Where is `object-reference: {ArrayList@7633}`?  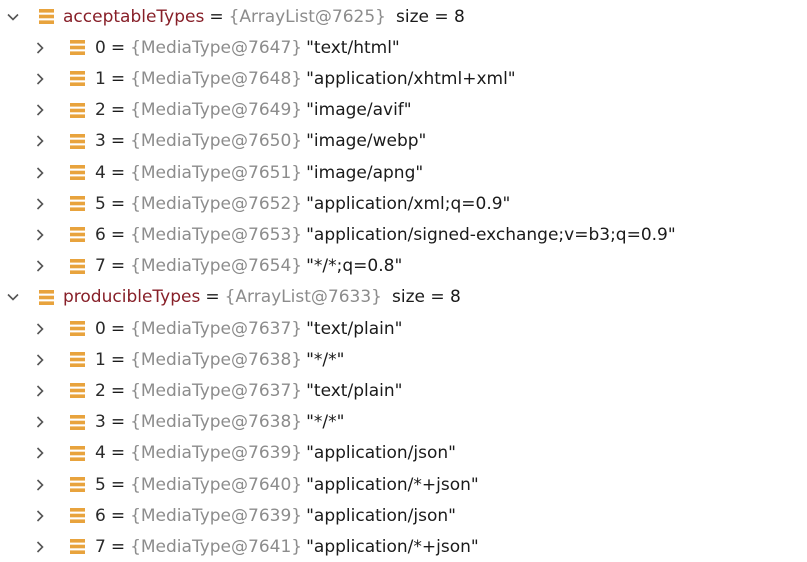
object-reference: {ArrayList@7633} is located at coordinates (303, 297).